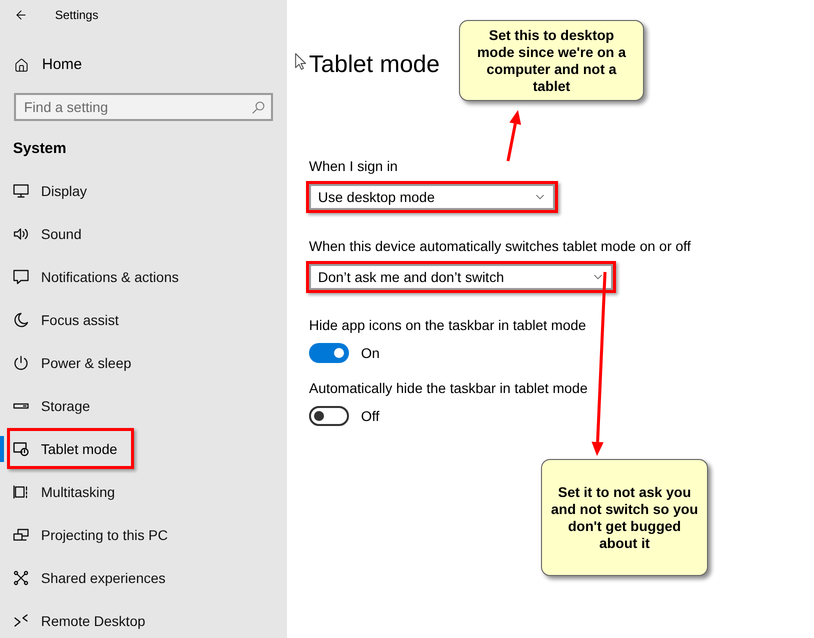 This screenshot has width=814, height=638. What do you see at coordinates (551, 60) in the screenshot?
I see `callout-note: Set this to desktop mode since we're on a computer and not a tablet` at bounding box center [551, 60].